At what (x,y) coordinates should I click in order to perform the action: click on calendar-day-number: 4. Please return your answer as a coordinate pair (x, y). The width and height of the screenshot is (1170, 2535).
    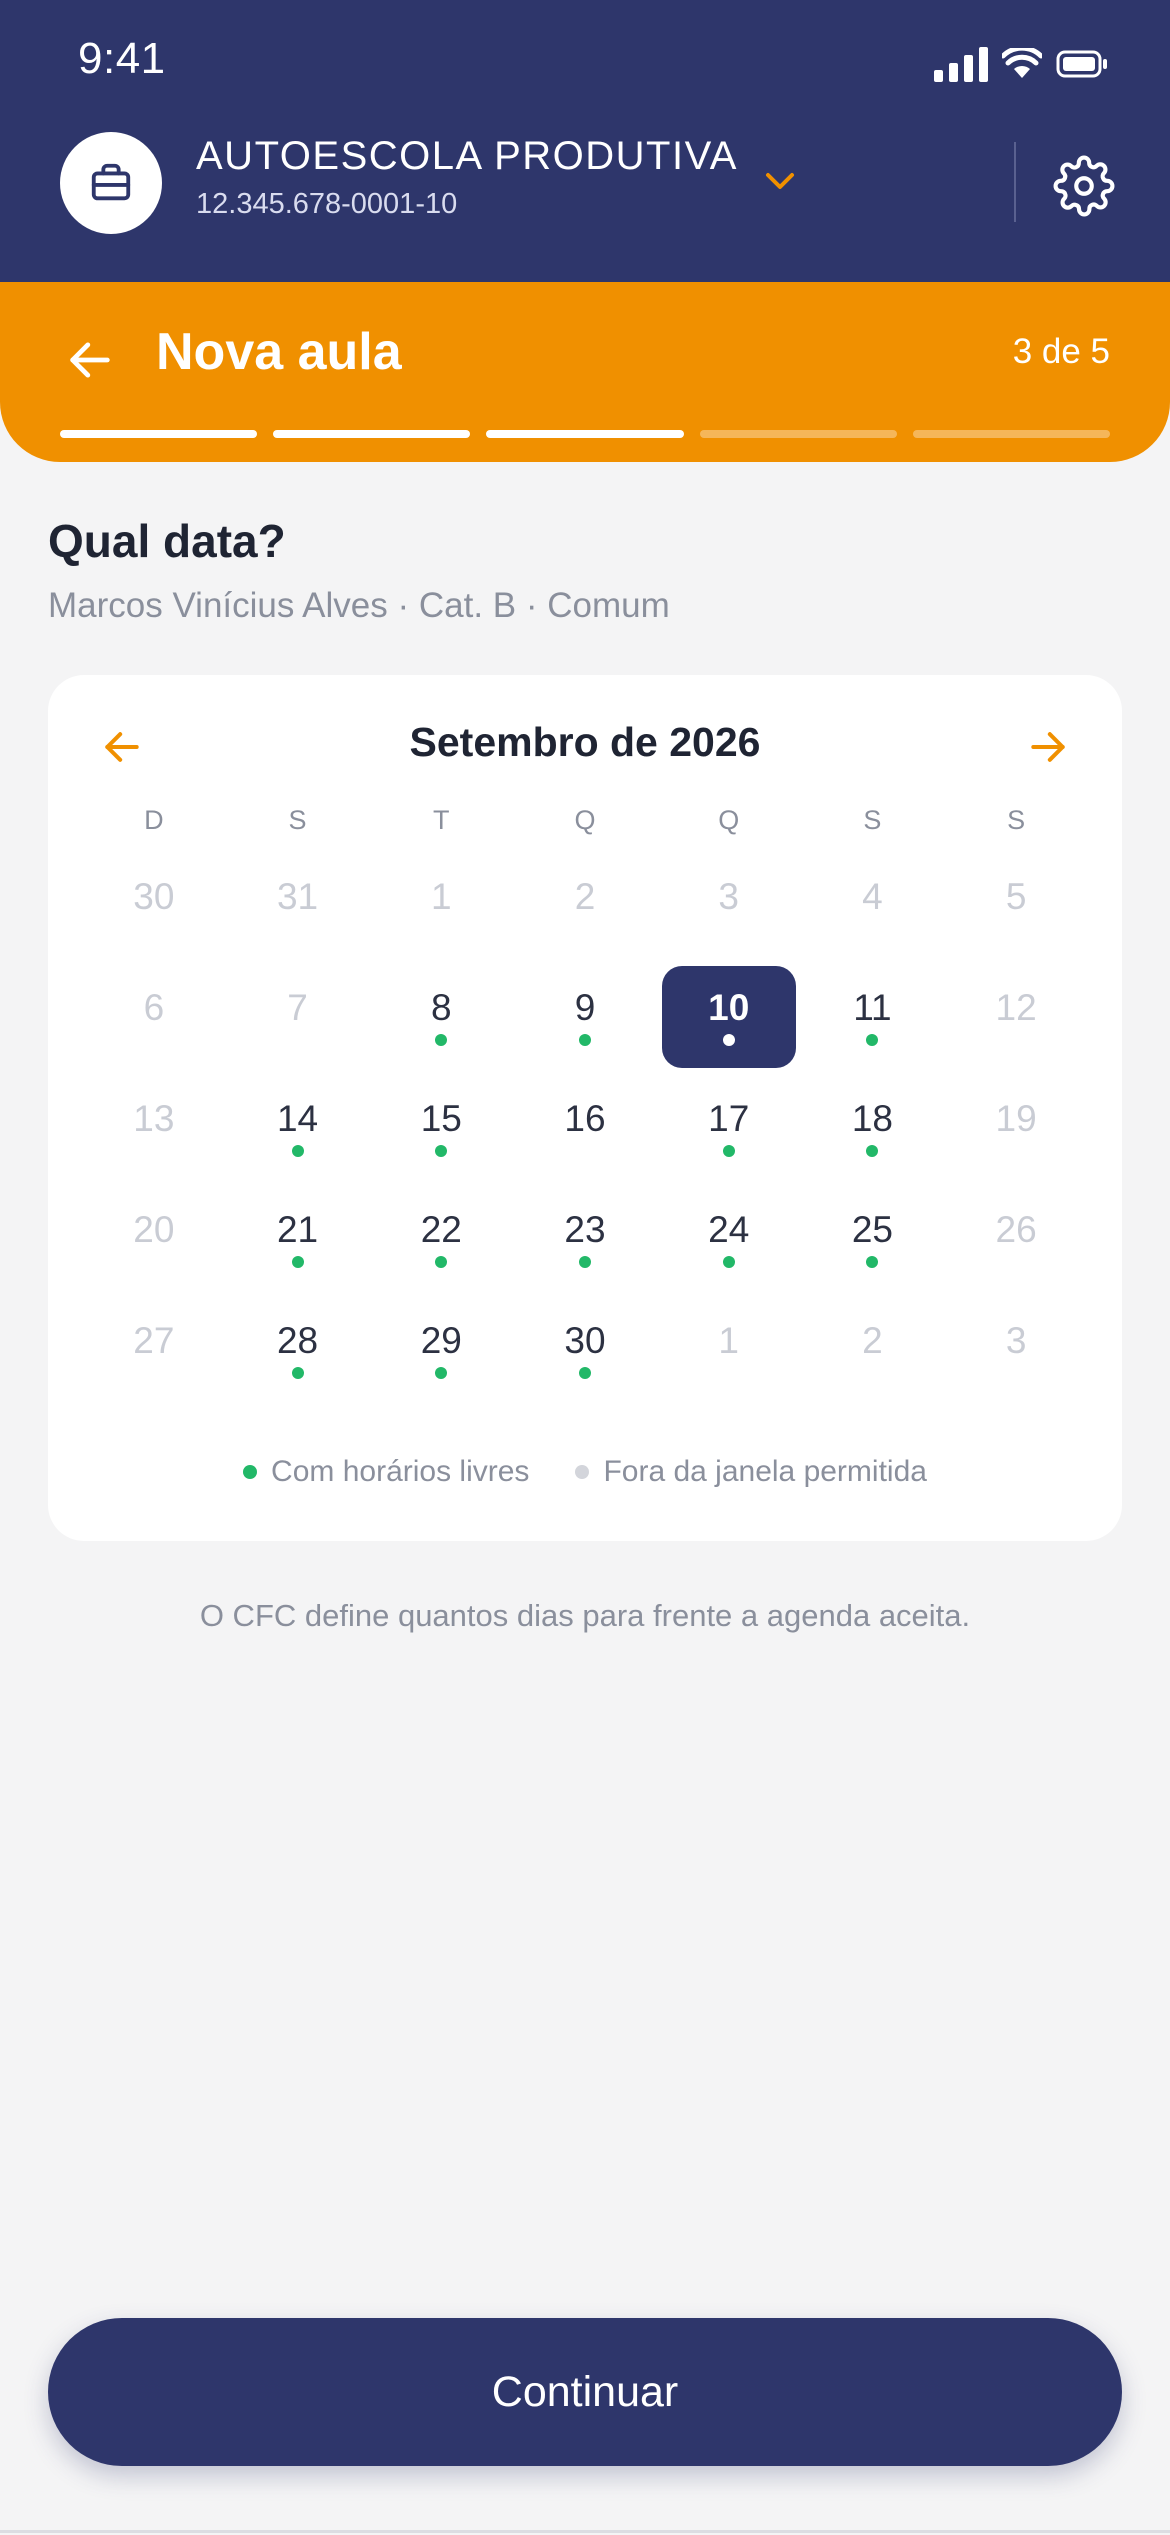
    Looking at the image, I should click on (872, 896).